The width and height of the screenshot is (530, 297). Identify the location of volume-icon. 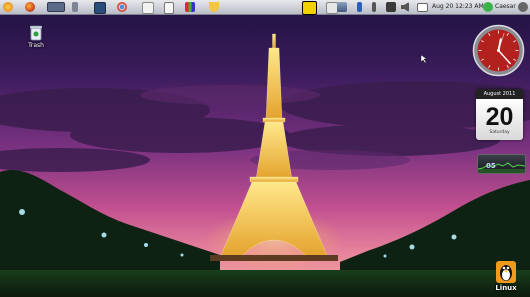
(405, 7).